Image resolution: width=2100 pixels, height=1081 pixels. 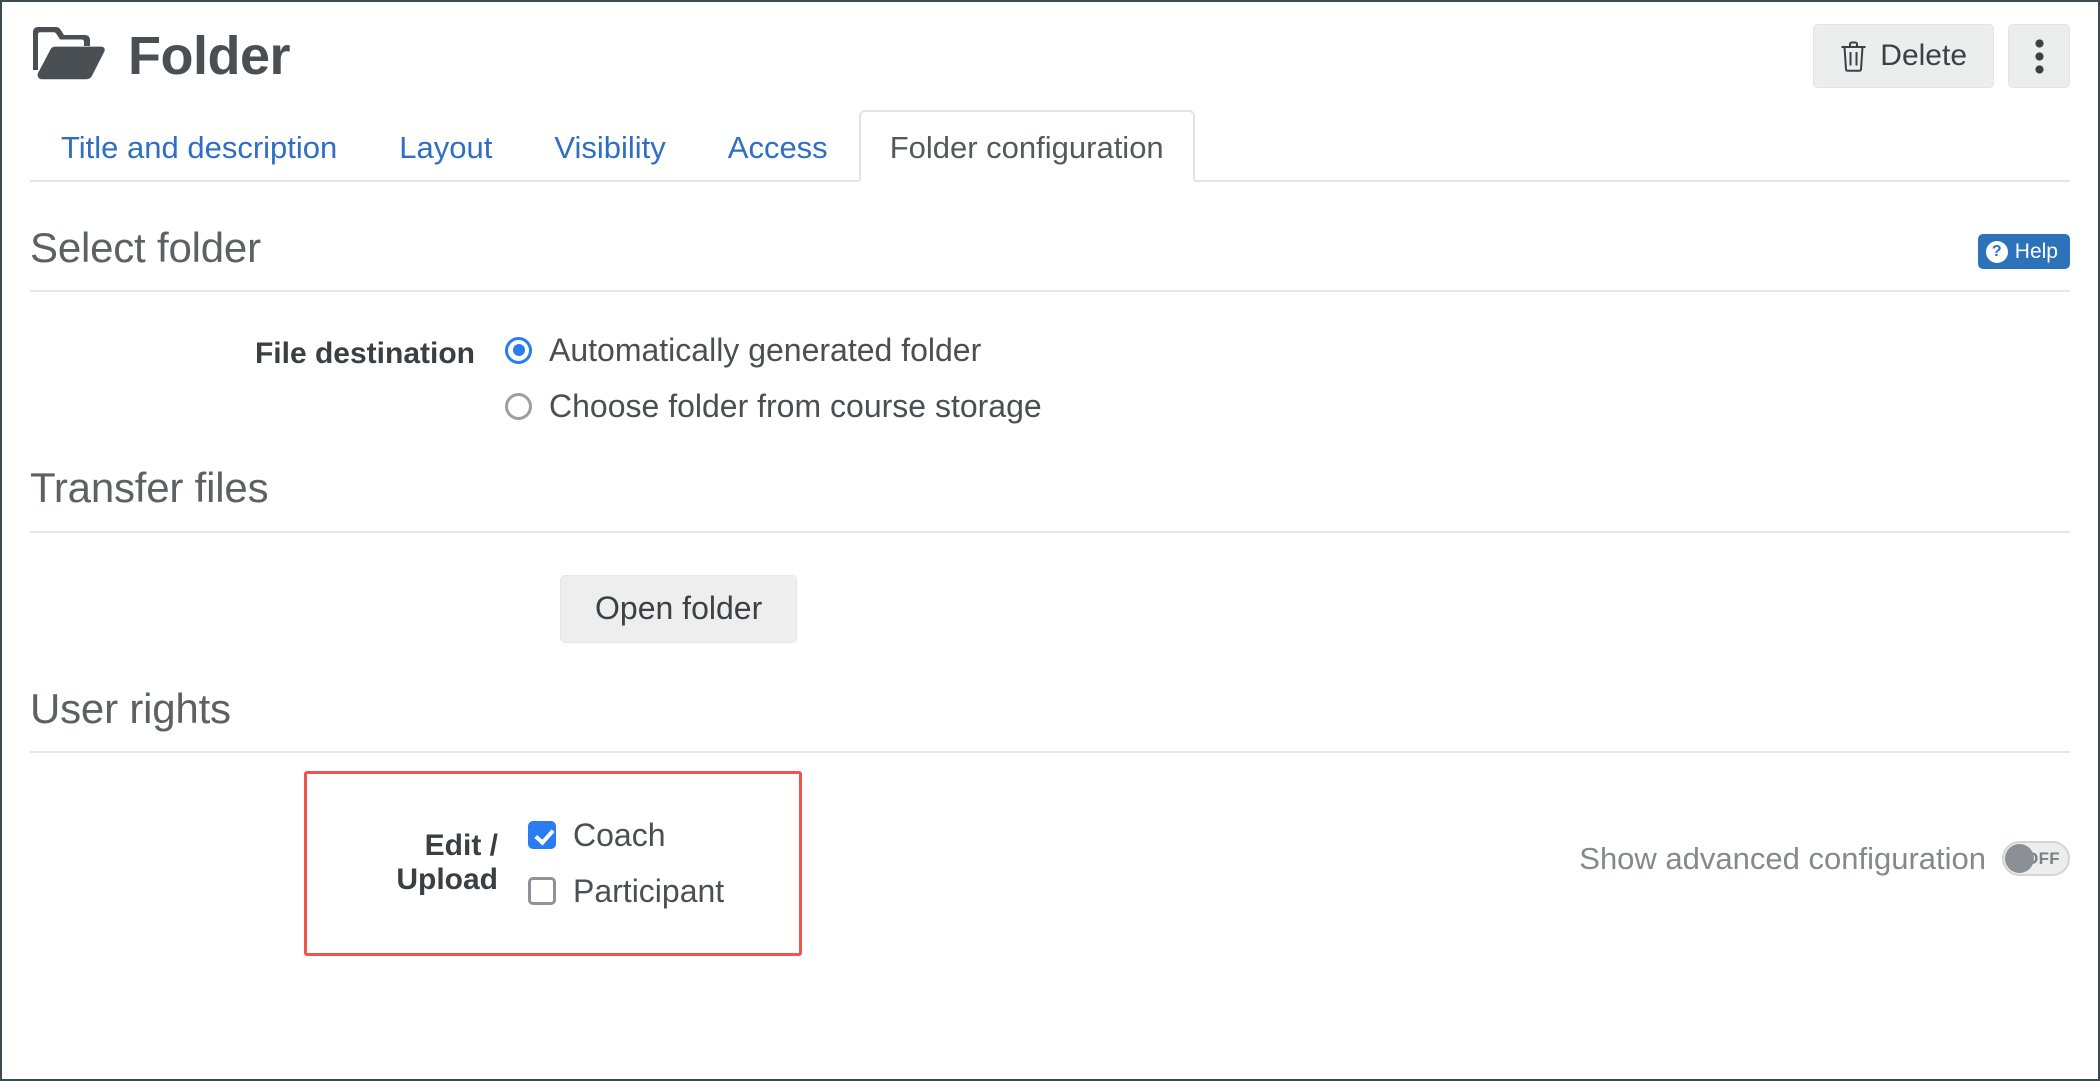 I want to click on tab-folder-configuration: Folder configuration, so click(x=1026, y=146).